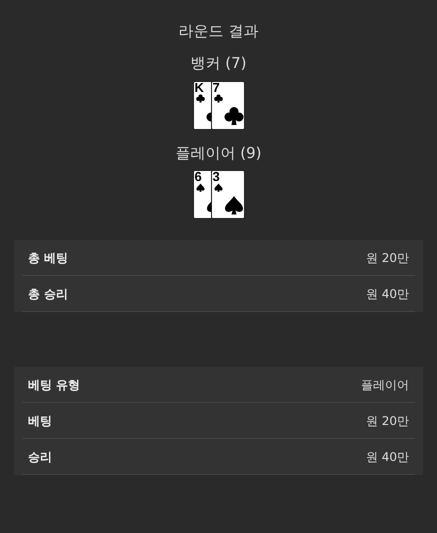  What do you see at coordinates (48, 294) in the screenshot?
I see `row-label: 총 승리` at bounding box center [48, 294].